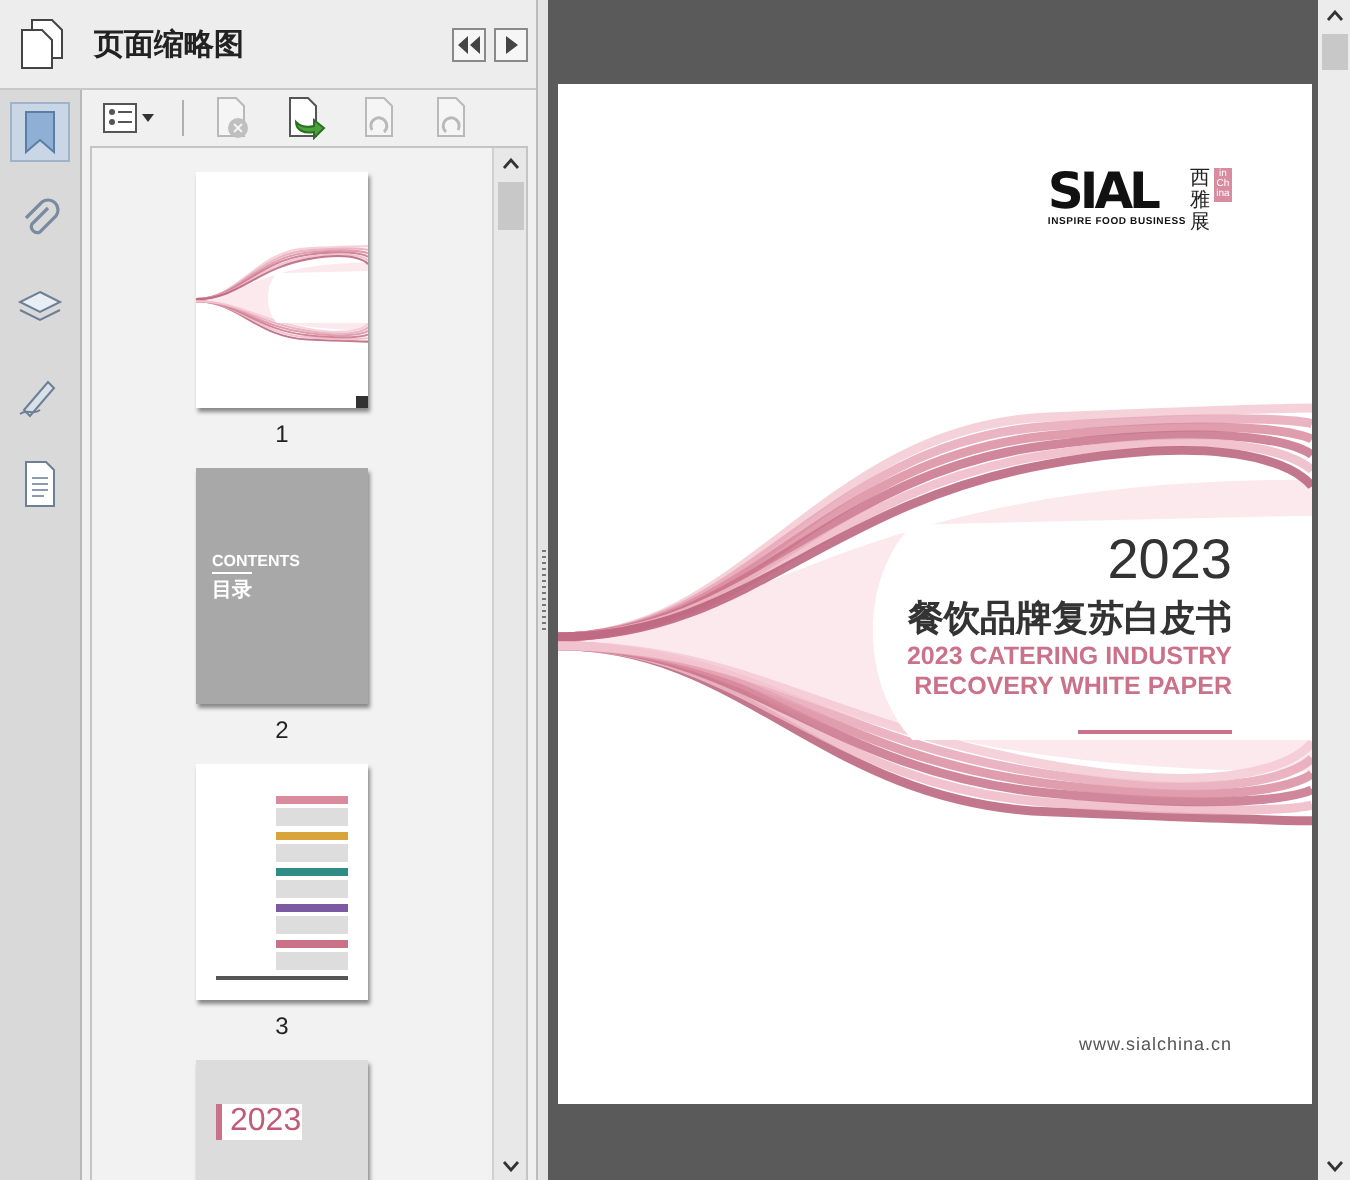 The width and height of the screenshot is (1350, 1180). I want to click on delete-page-icon, so click(232, 118).